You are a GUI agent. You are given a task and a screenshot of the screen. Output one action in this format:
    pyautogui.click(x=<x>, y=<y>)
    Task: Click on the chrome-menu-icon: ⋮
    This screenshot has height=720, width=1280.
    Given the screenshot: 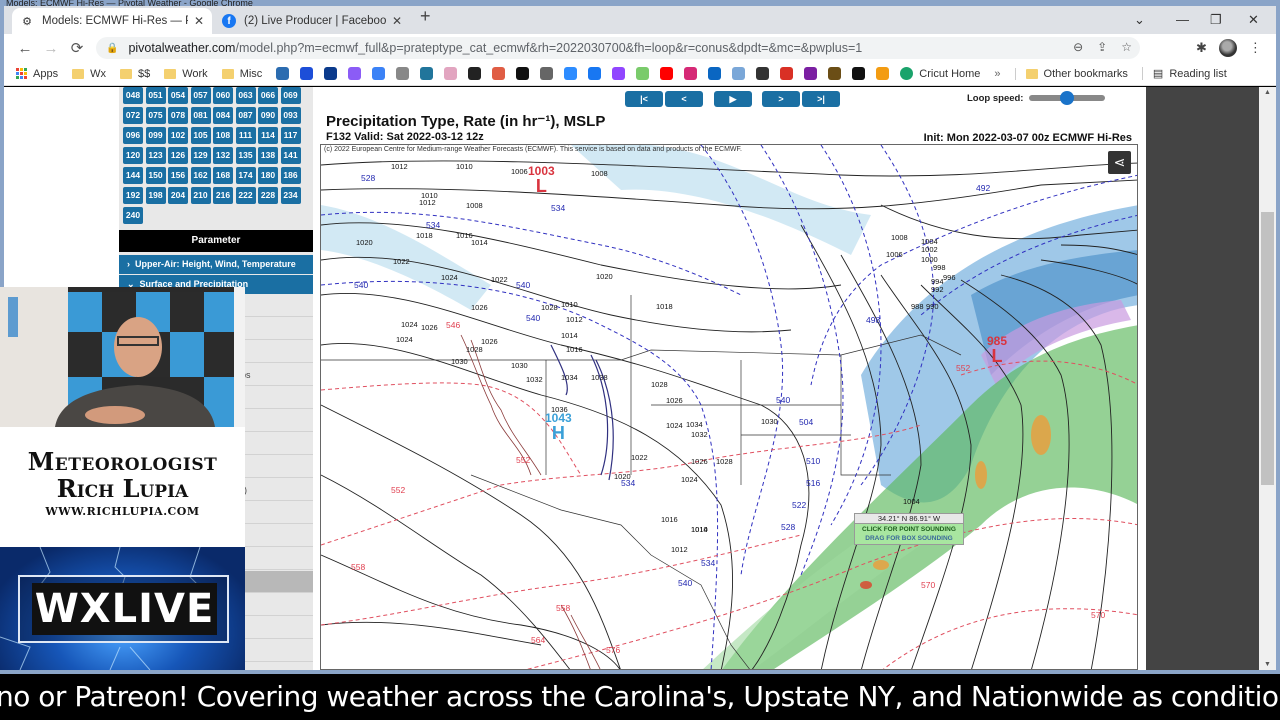 What is the action you would take?
    pyautogui.click(x=1255, y=48)
    